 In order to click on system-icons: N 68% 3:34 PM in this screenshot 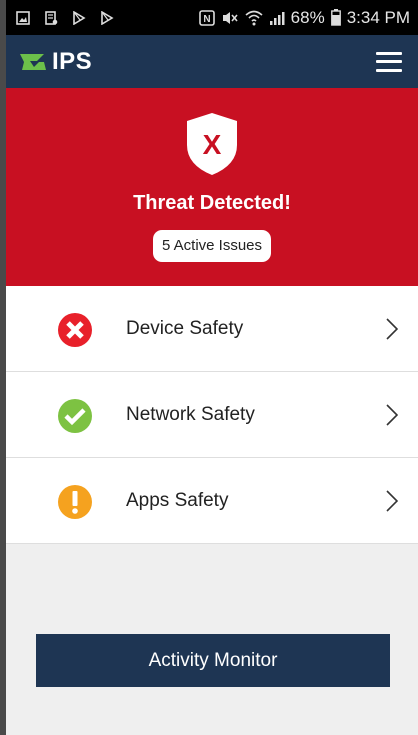, I will do `click(304, 17)`.